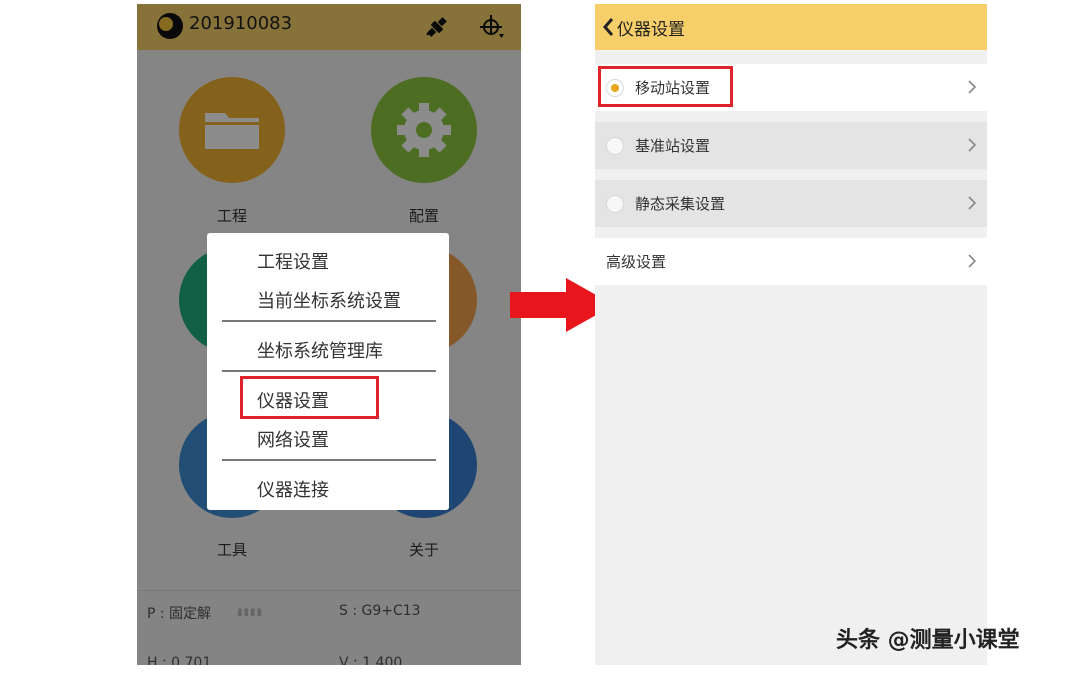  I want to click on chevron-left-icon, so click(608, 27).